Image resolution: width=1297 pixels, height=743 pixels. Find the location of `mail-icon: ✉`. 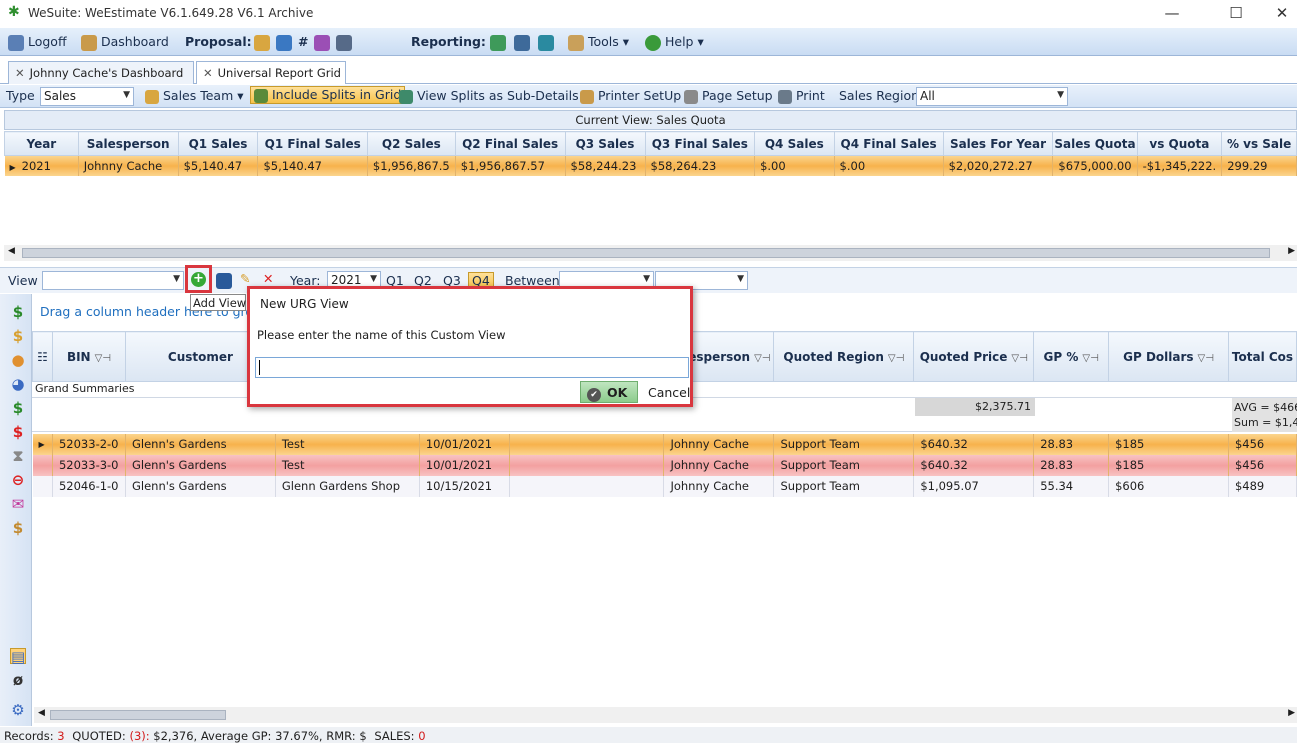

mail-icon: ✉ is located at coordinates (18, 504).